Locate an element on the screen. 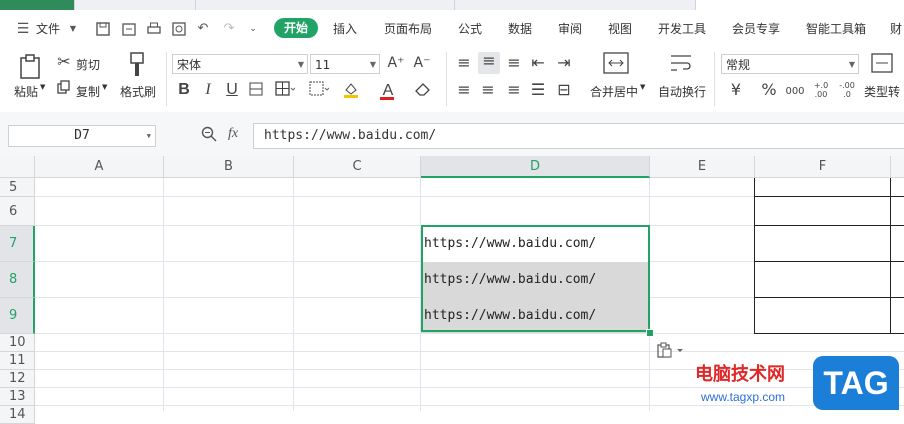 This screenshot has height=424, width=904. fill-handle is located at coordinates (650, 333).